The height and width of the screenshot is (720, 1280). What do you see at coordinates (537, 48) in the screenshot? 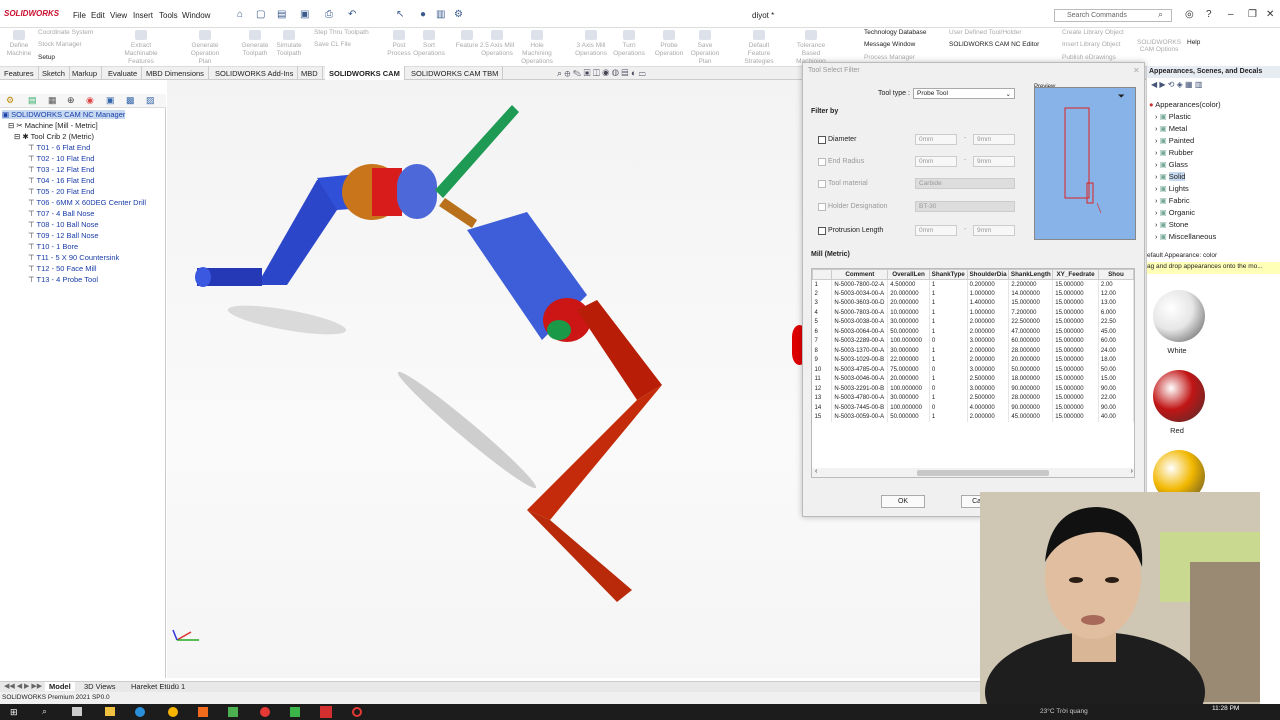
I see `ribbon-button-9: Hole Machining Operations` at bounding box center [537, 48].